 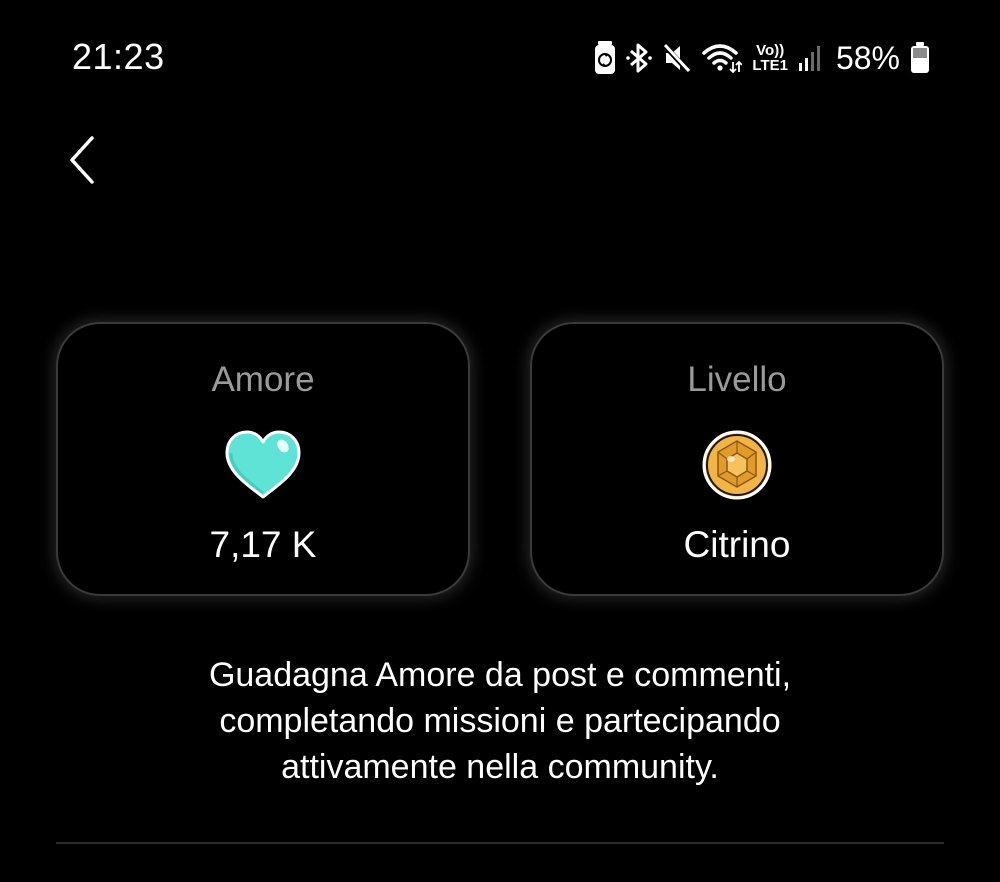 I want to click on volte-lte1-icon: Vo)) LTE1, so click(x=770, y=58).